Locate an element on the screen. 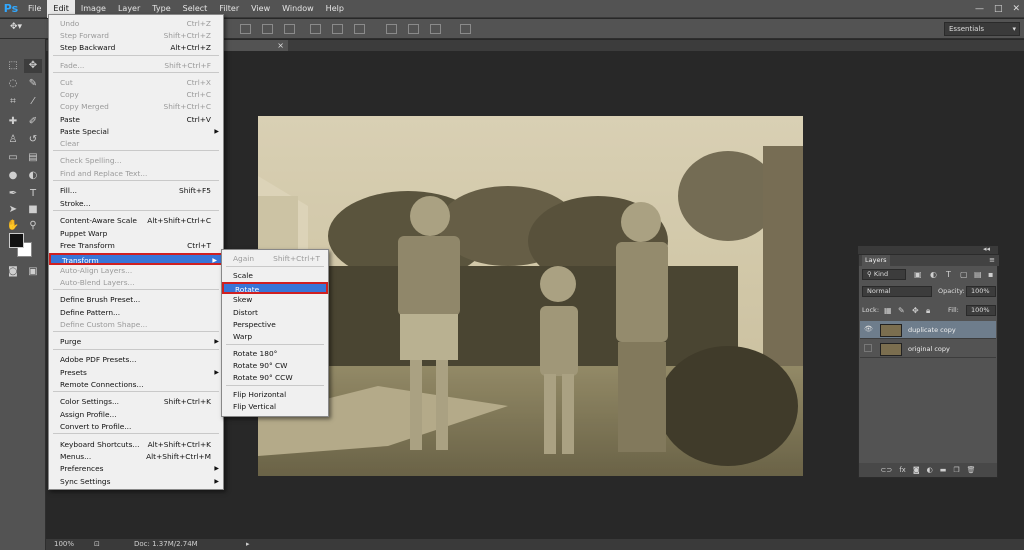  eyedropper-tool-icon: ⁄ is located at coordinates (33, 102).